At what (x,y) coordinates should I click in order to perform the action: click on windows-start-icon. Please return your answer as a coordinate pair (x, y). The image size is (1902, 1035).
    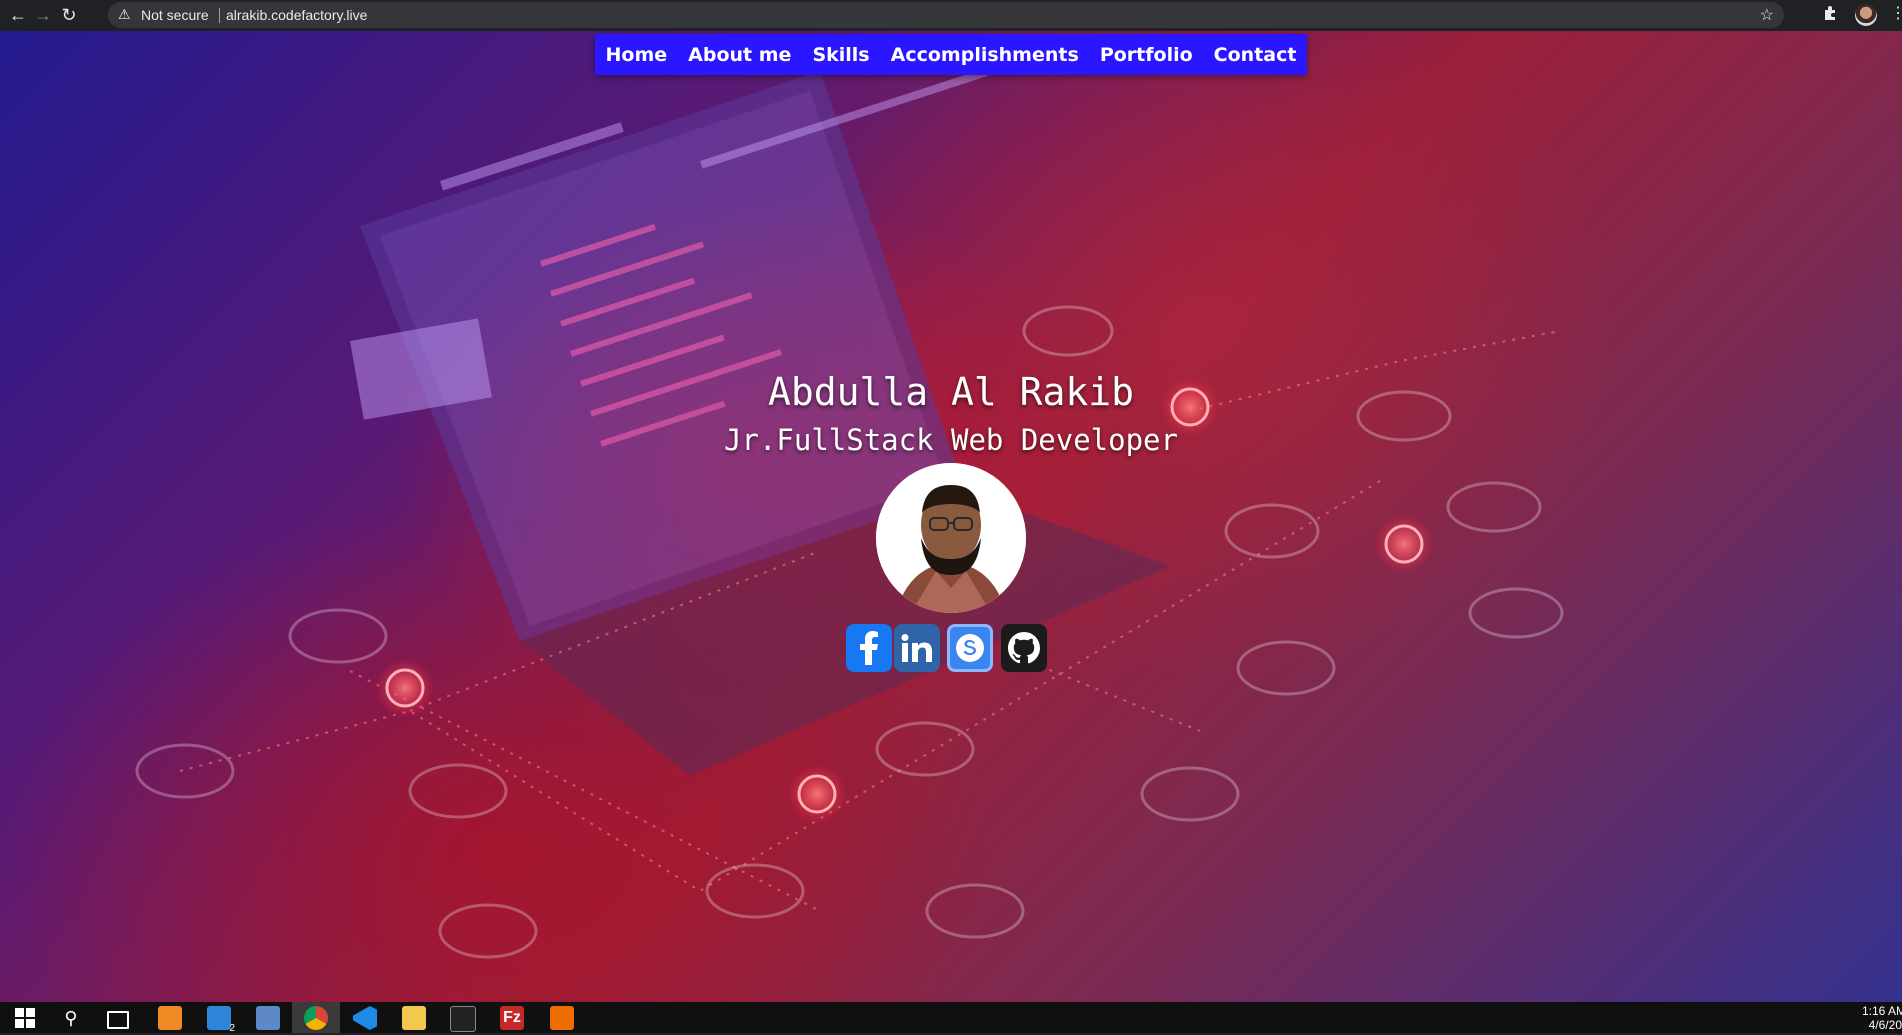
    Looking at the image, I should click on (25, 1018).